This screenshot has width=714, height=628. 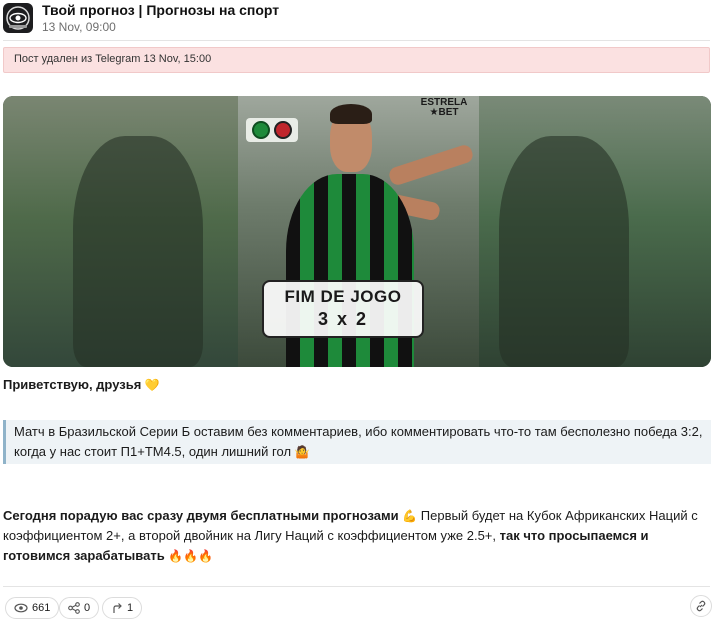 I want to click on forwards-counter: 1, so click(x=122, y=608).